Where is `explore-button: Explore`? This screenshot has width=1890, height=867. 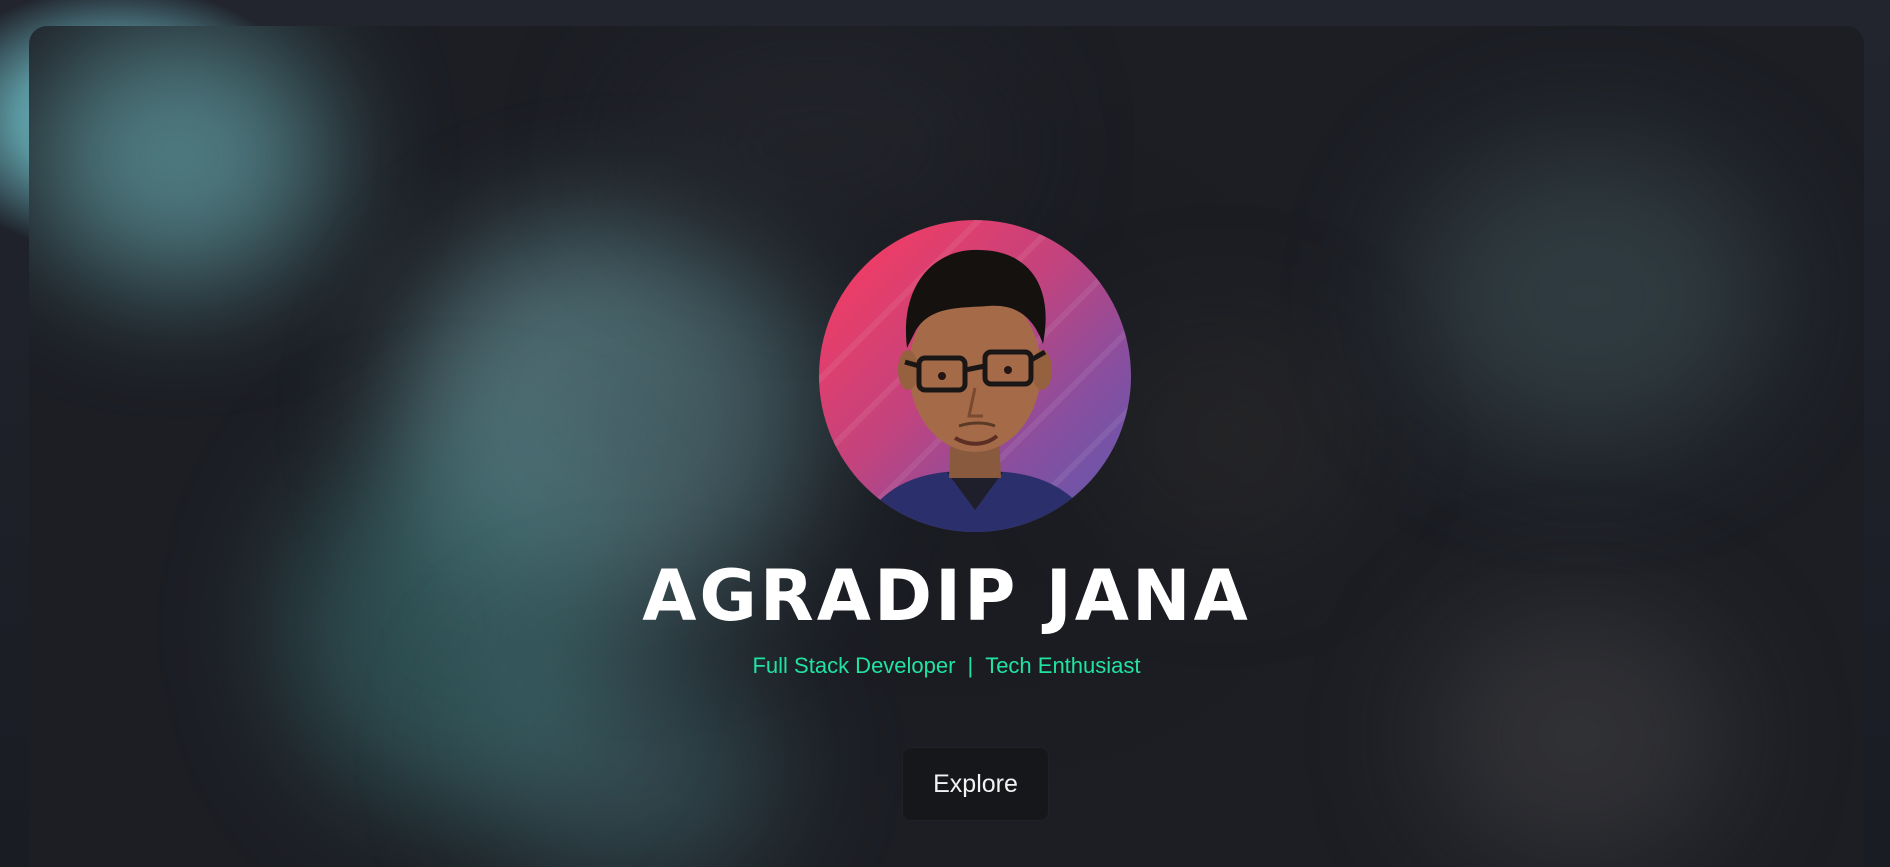
explore-button: Explore is located at coordinates (975, 784).